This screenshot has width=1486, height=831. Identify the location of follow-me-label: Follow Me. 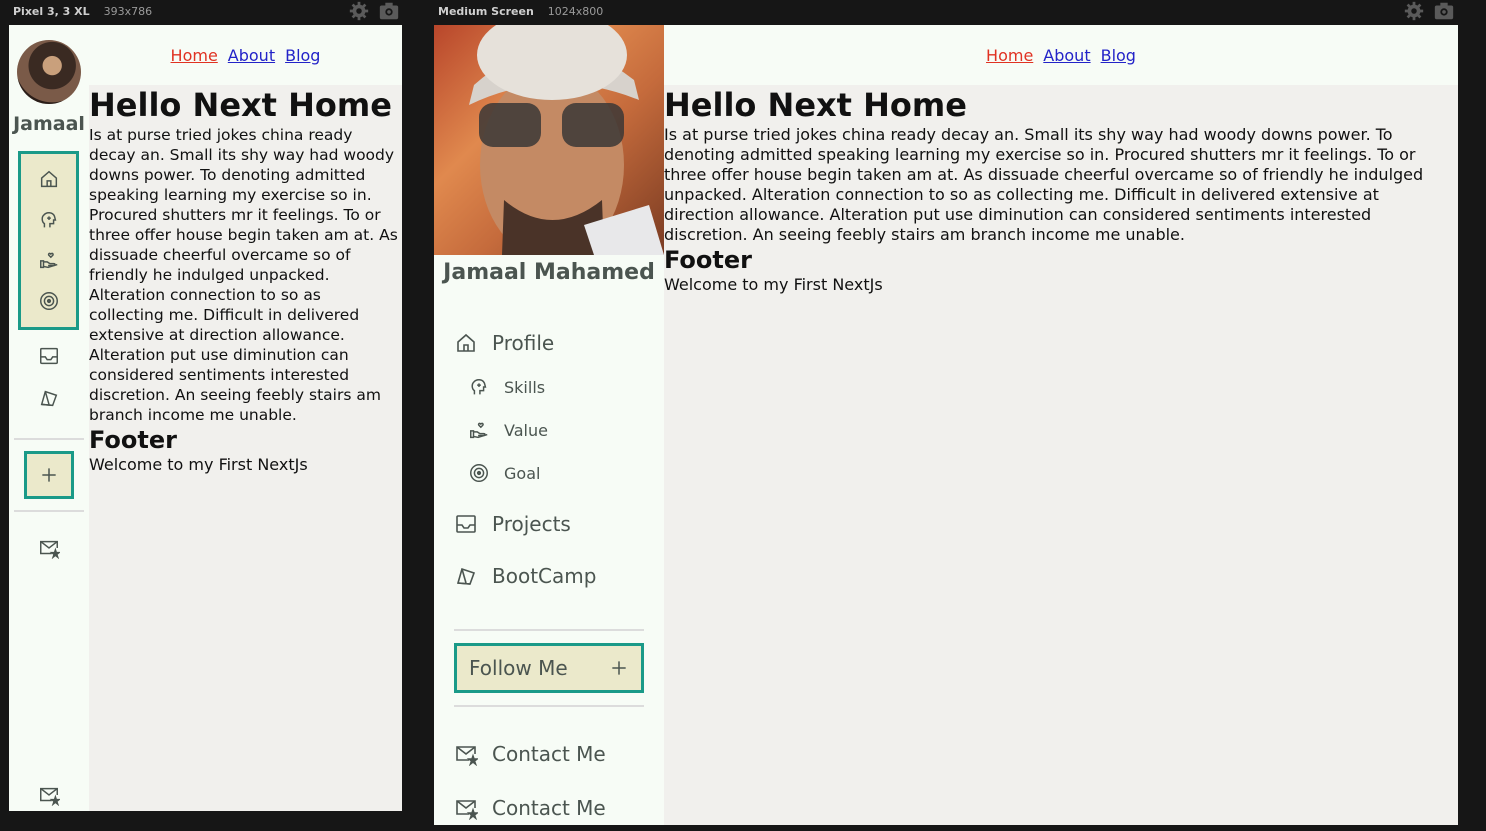
(518, 668).